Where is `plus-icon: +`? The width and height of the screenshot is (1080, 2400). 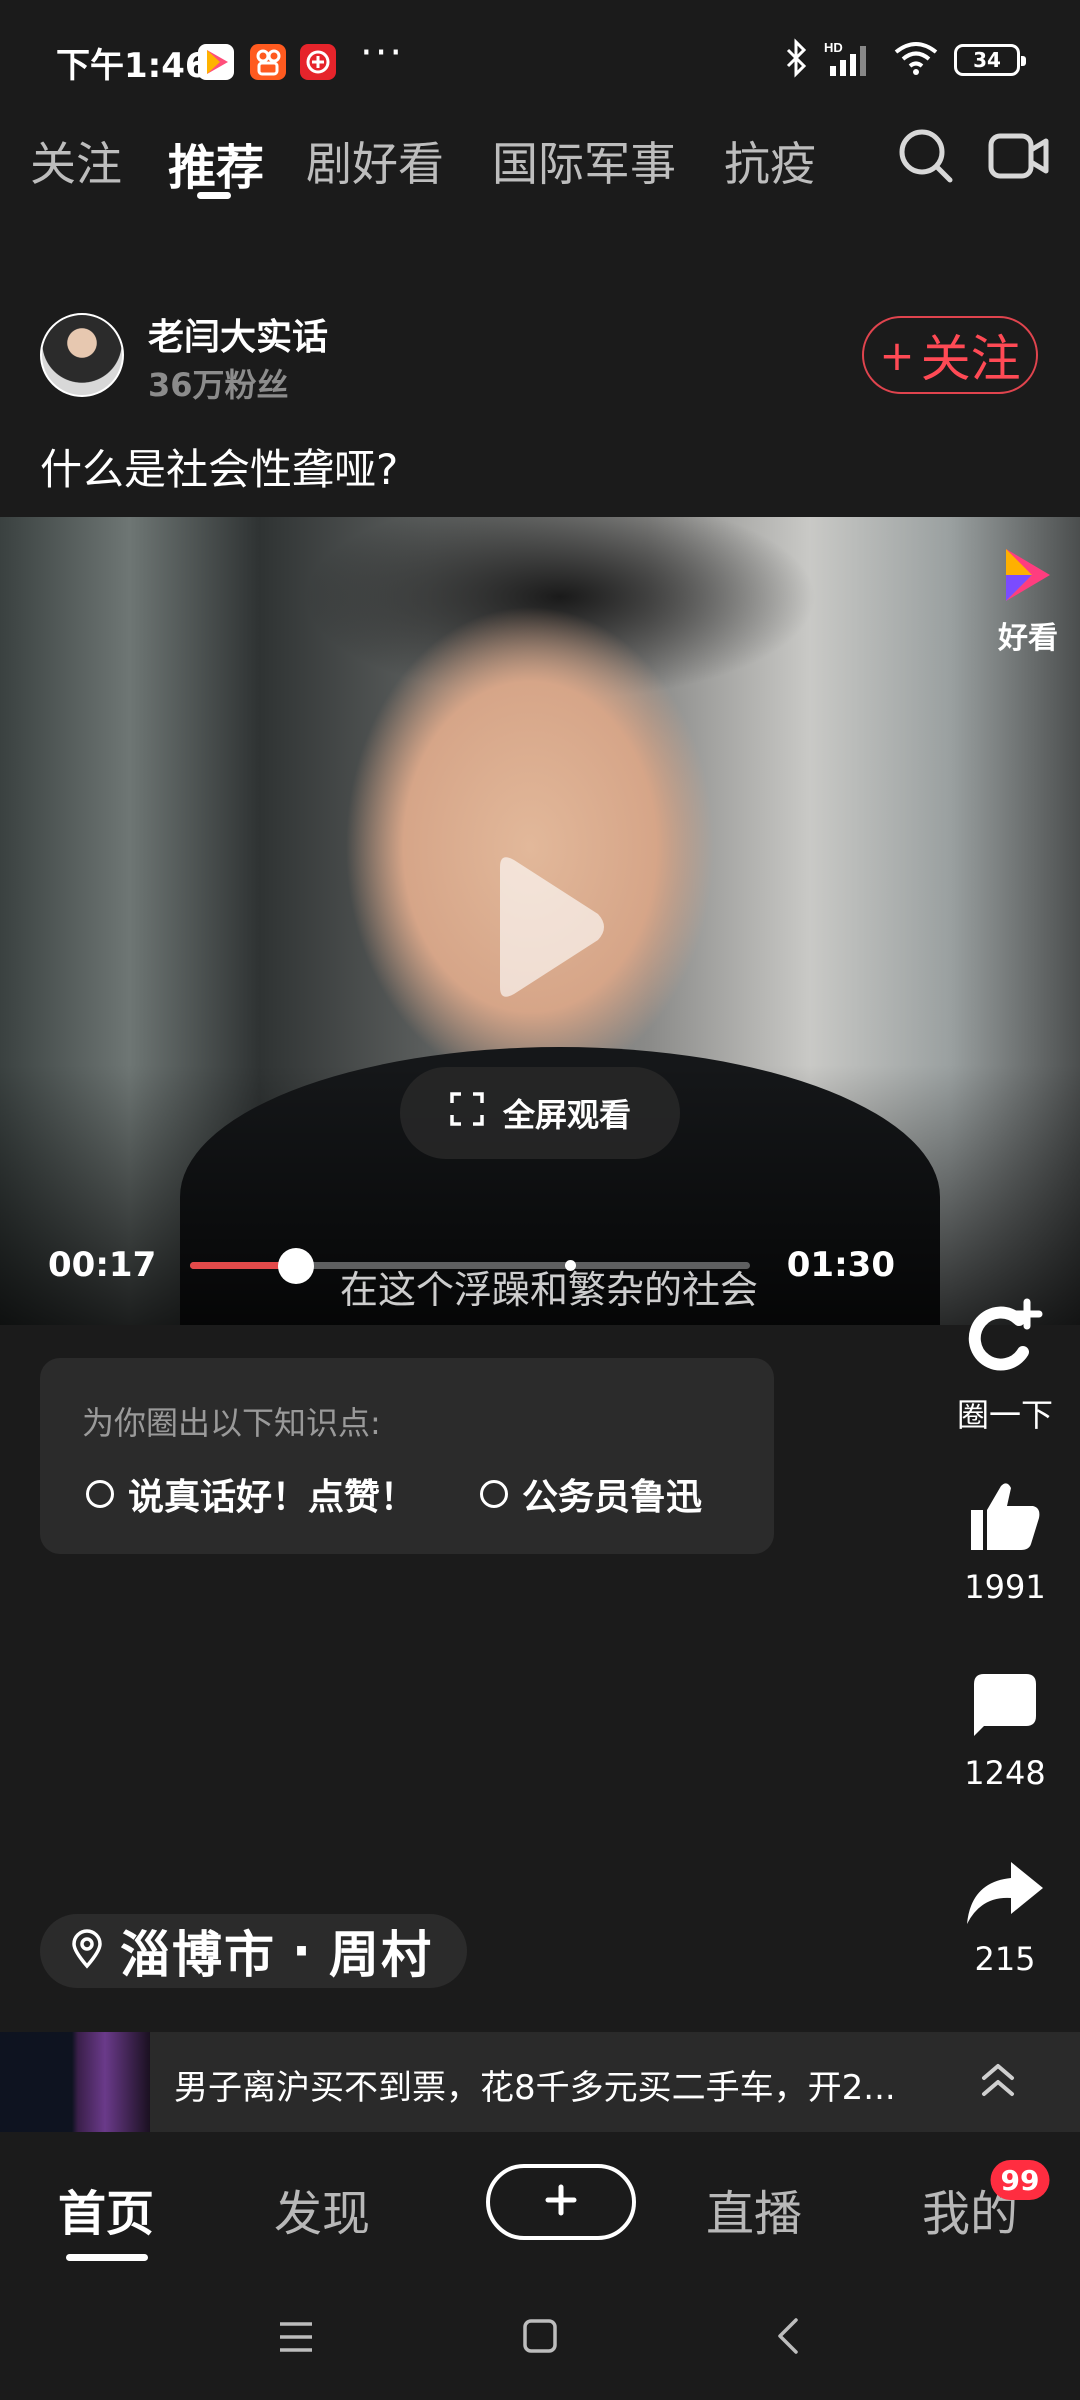
plus-icon: + is located at coordinates (897, 355).